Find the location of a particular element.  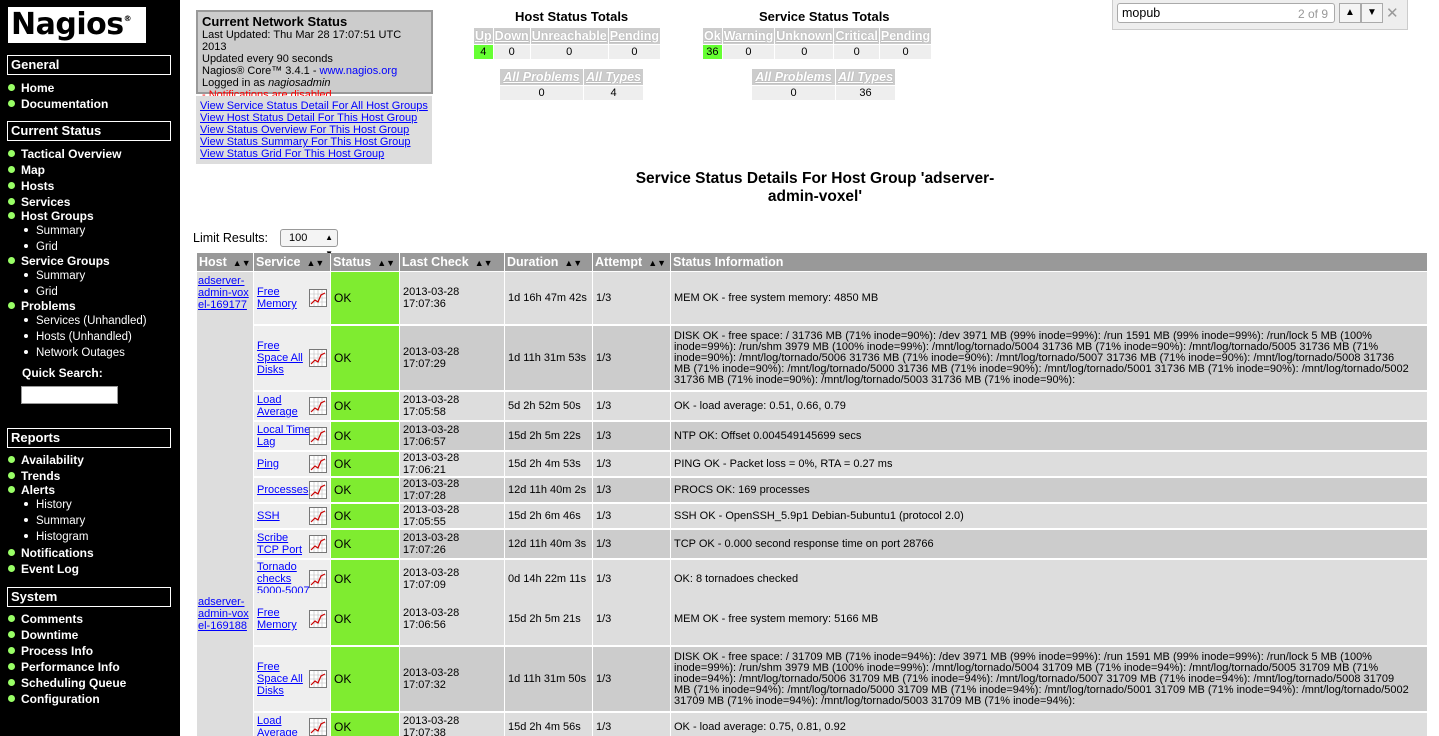

service-link: Tornado checks 5000-5007 is located at coordinates (284, 579).